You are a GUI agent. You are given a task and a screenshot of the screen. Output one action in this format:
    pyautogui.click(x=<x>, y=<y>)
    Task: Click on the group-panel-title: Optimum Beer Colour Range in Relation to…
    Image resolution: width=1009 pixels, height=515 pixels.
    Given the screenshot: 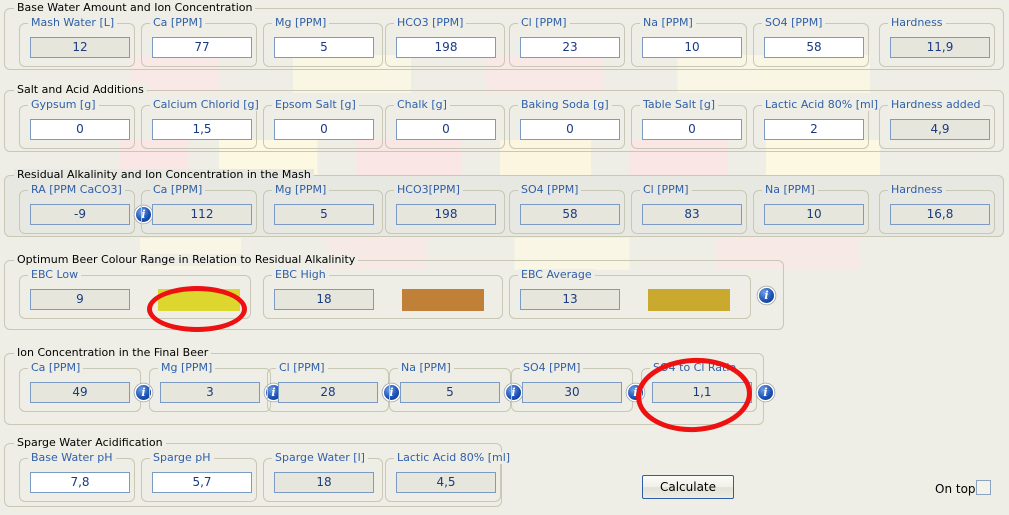 What is the action you would take?
    pyautogui.click(x=186, y=260)
    